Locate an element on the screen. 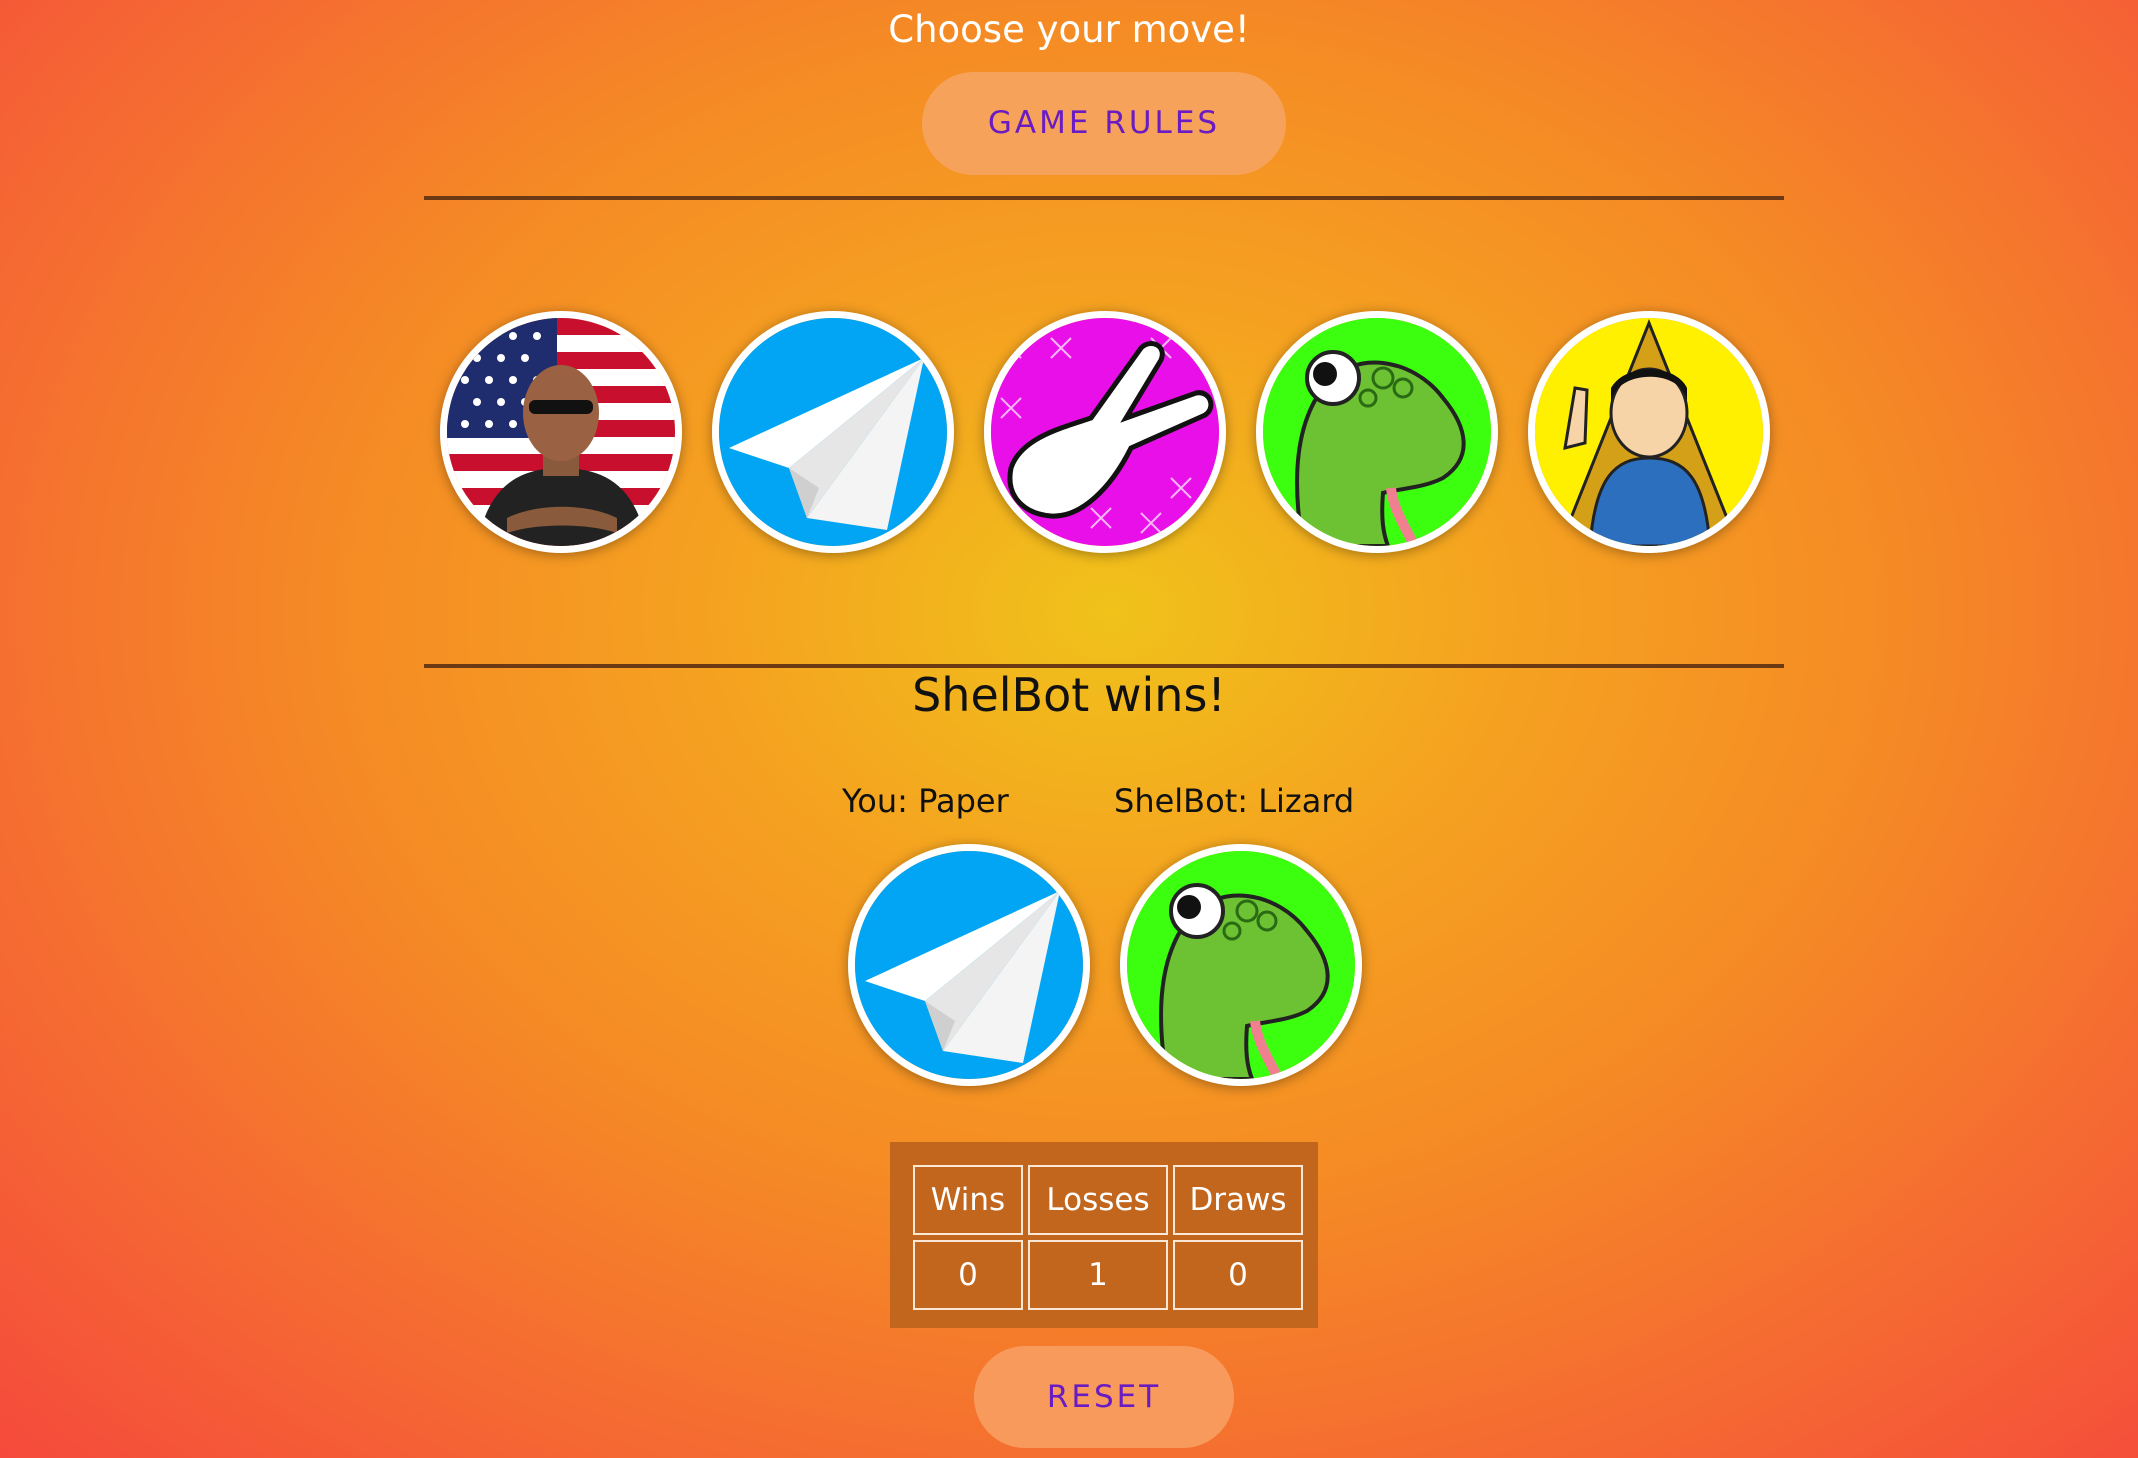 This screenshot has height=1458, width=2138. losses-header: Losses is located at coordinates (1098, 1200).